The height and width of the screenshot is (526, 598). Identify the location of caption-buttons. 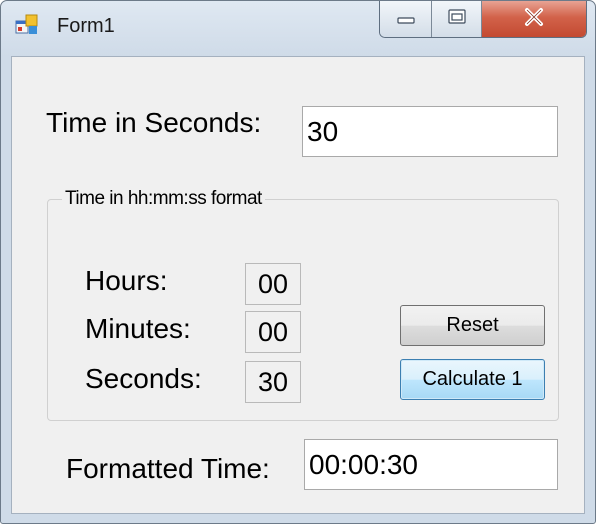
(483, 19).